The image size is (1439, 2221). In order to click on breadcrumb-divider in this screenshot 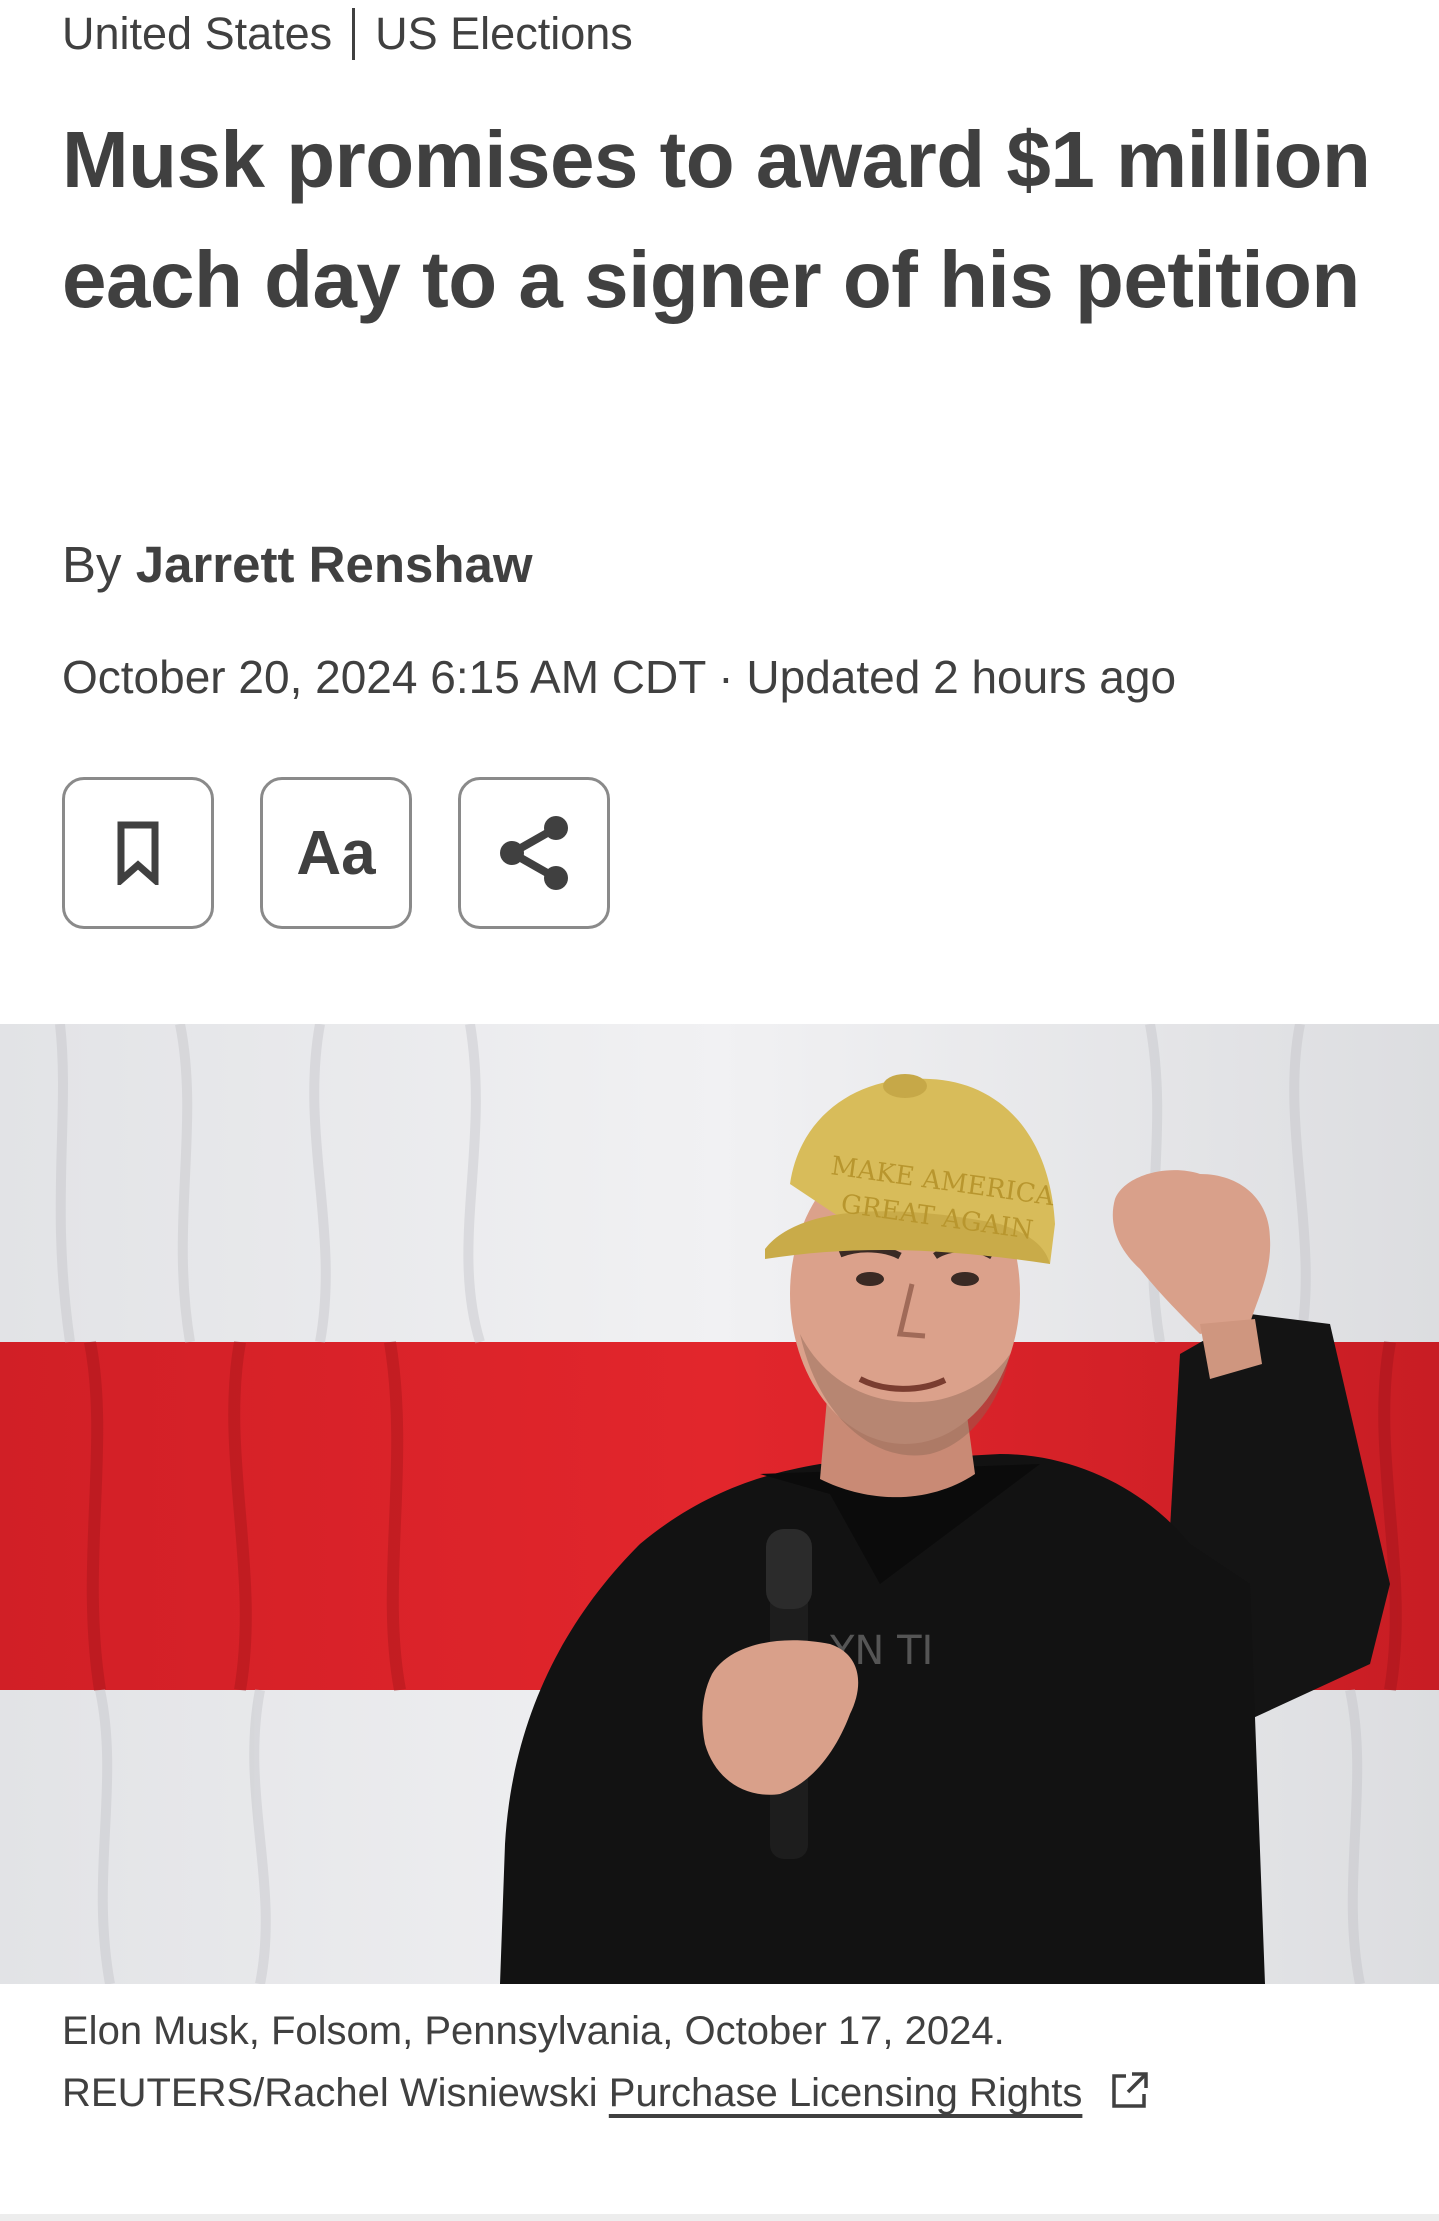, I will do `click(354, 34)`.